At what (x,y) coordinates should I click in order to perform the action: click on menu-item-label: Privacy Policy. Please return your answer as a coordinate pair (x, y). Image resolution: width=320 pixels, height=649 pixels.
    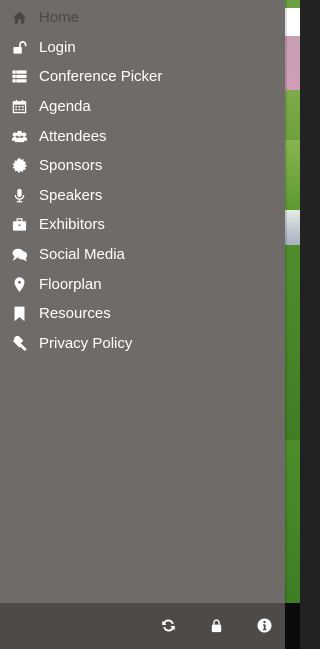
    Looking at the image, I should click on (86, 343).